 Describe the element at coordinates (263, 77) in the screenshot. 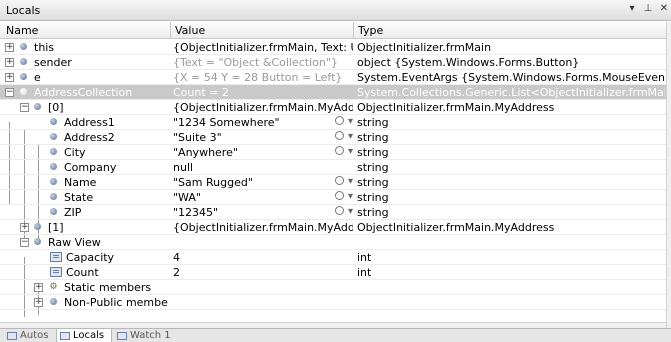

I see `row-value: {X = 54 Y = 28 Button = Left}` at that location.